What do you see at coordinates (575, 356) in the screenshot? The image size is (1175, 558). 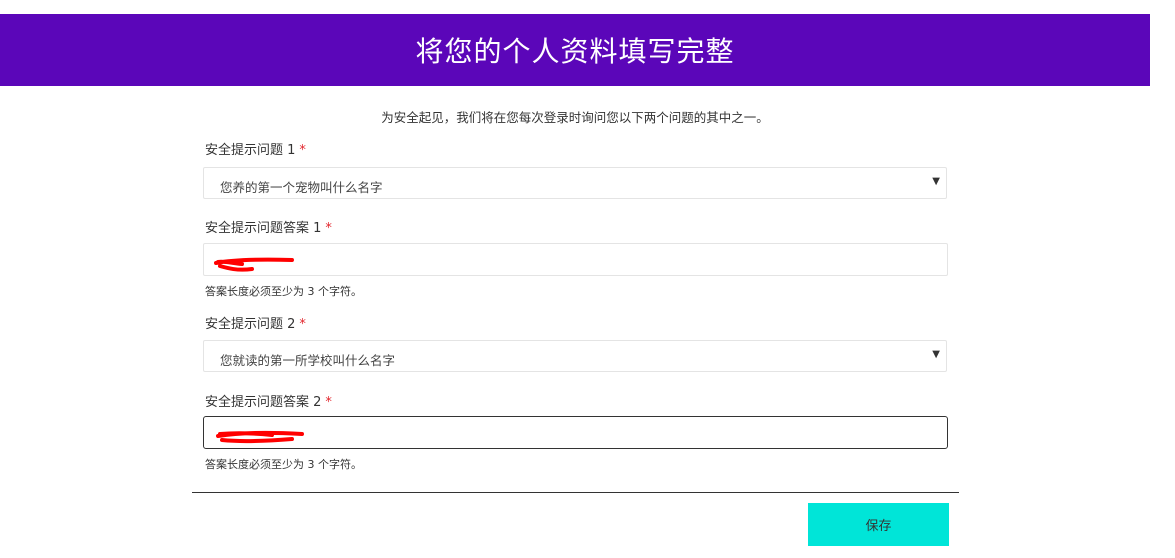 I see `question-2-select: 您就读的第一所学校叫什么名字 ▼` at bounding box center [575, 356].